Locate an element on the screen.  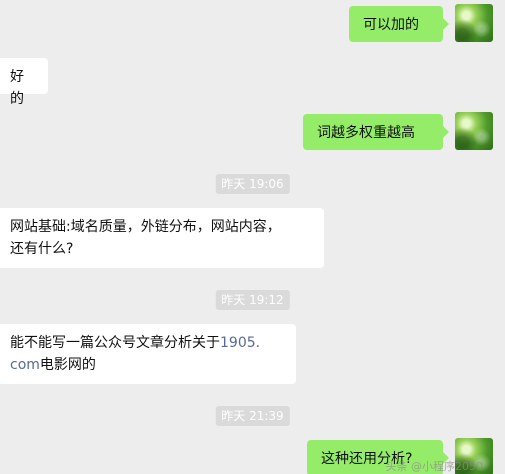
timestamp-text: 昨天 19:12 is located at coordinates (252, 300).